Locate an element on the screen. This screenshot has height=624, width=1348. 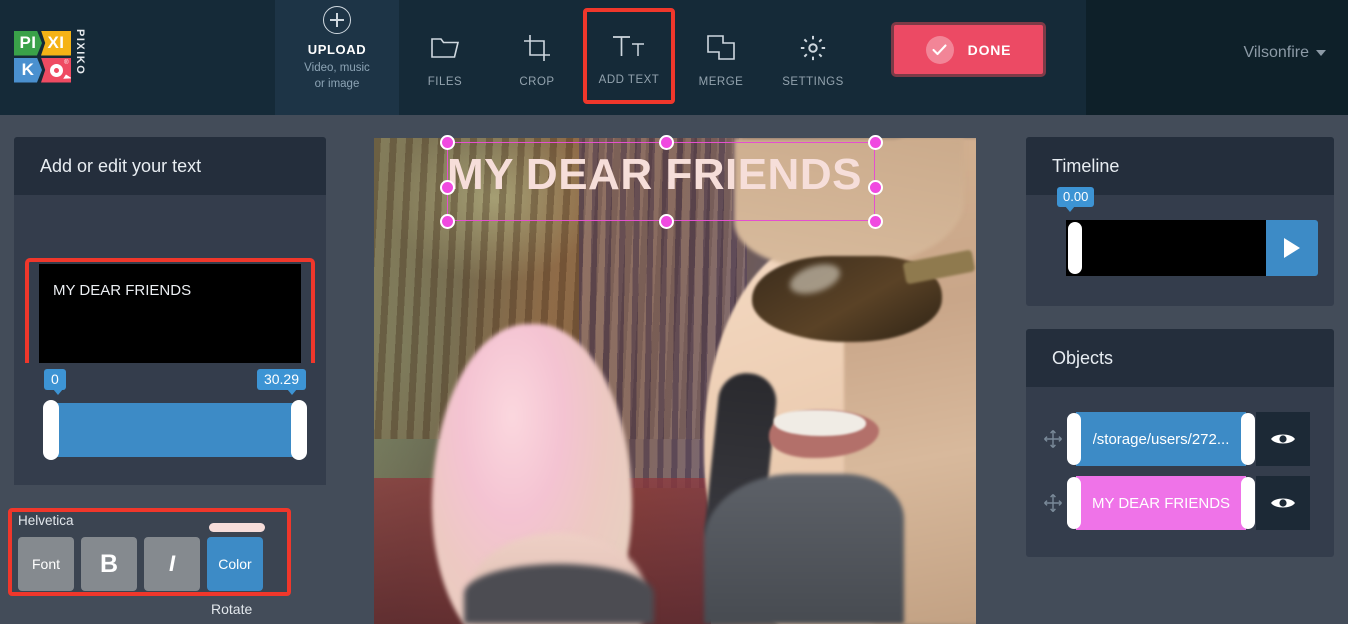
tool-merge: MERGE is located at coordinates (721, 57).